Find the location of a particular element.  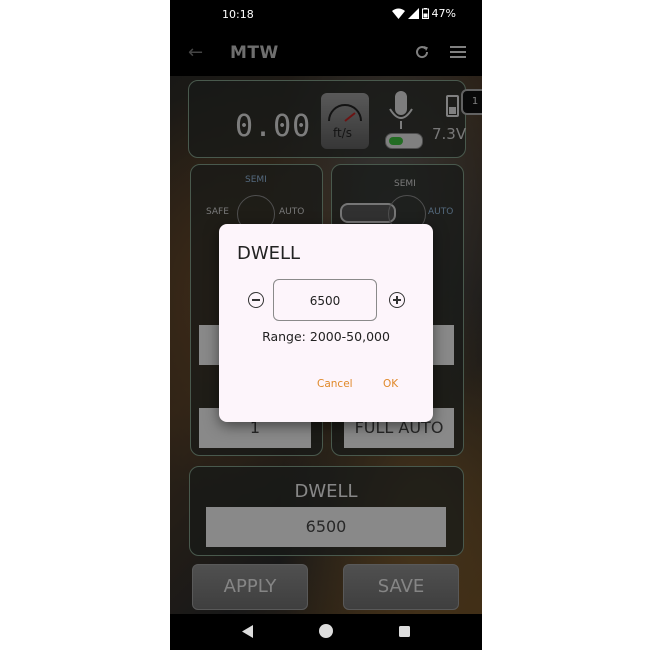

cancel-button: Cancel is located at coordinates (335, 384).